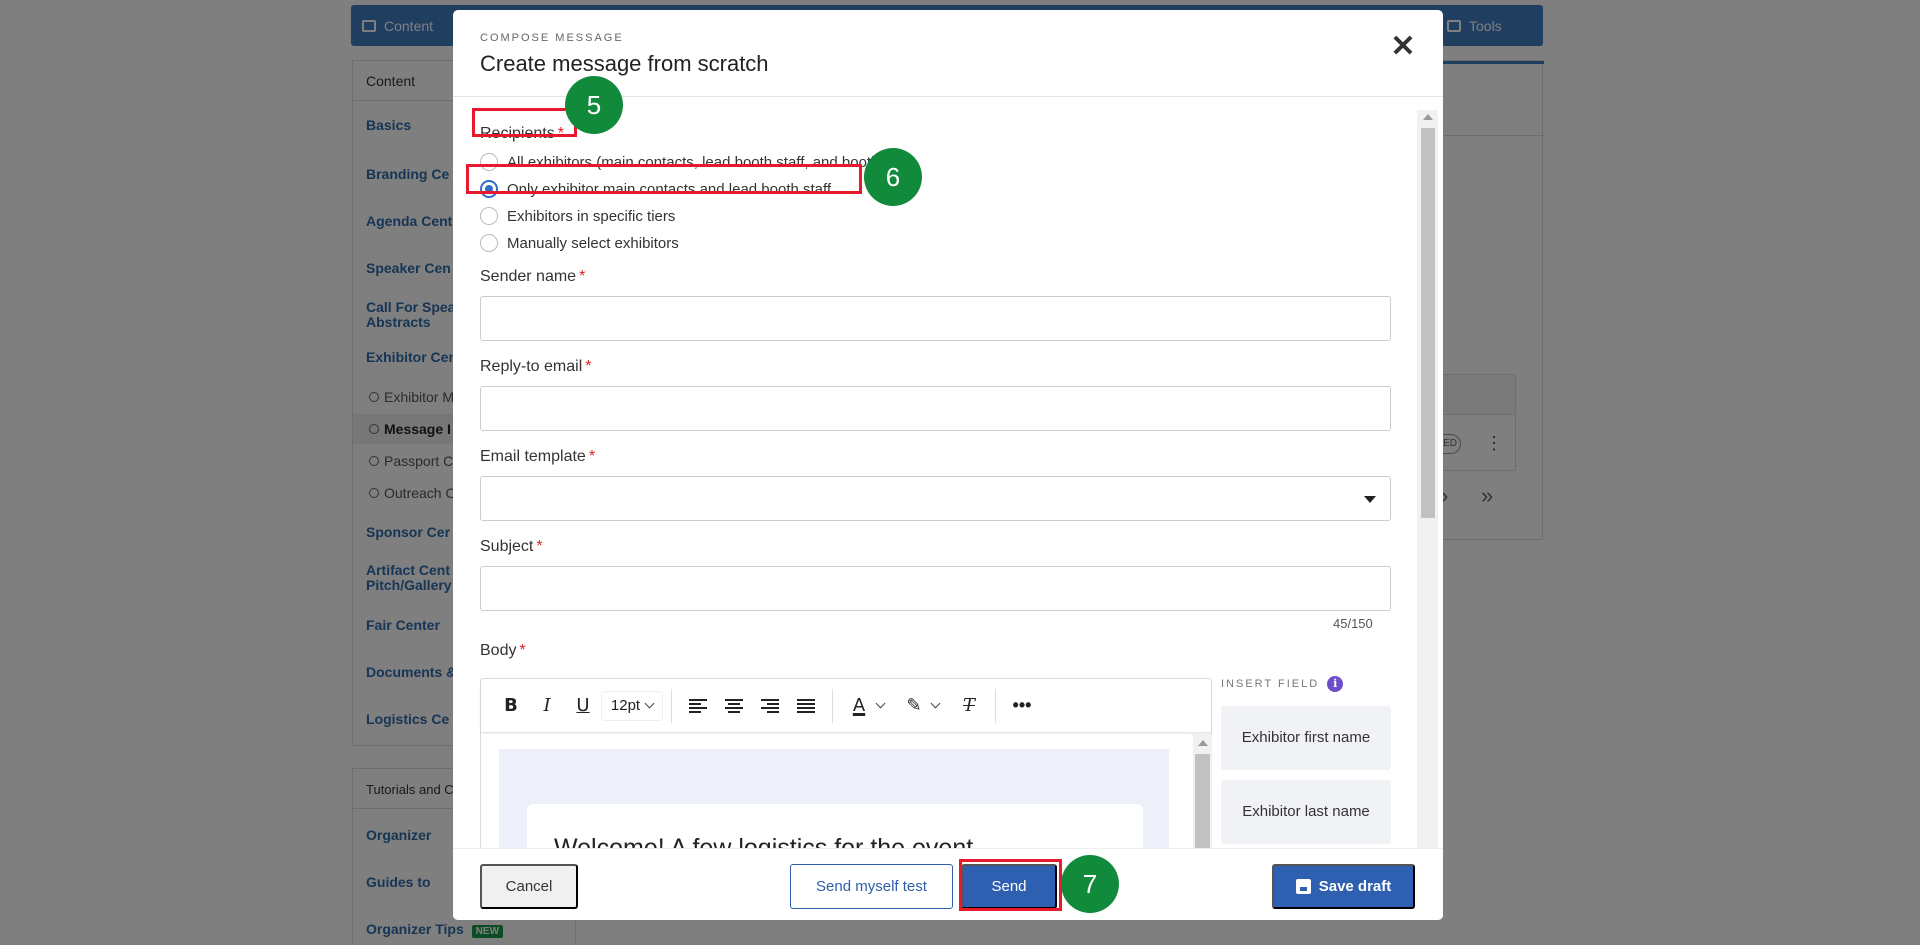 Image resolution: width=1920 pixels, height=945 pixels. I want to click on align-left-icon, so click(698, 706).